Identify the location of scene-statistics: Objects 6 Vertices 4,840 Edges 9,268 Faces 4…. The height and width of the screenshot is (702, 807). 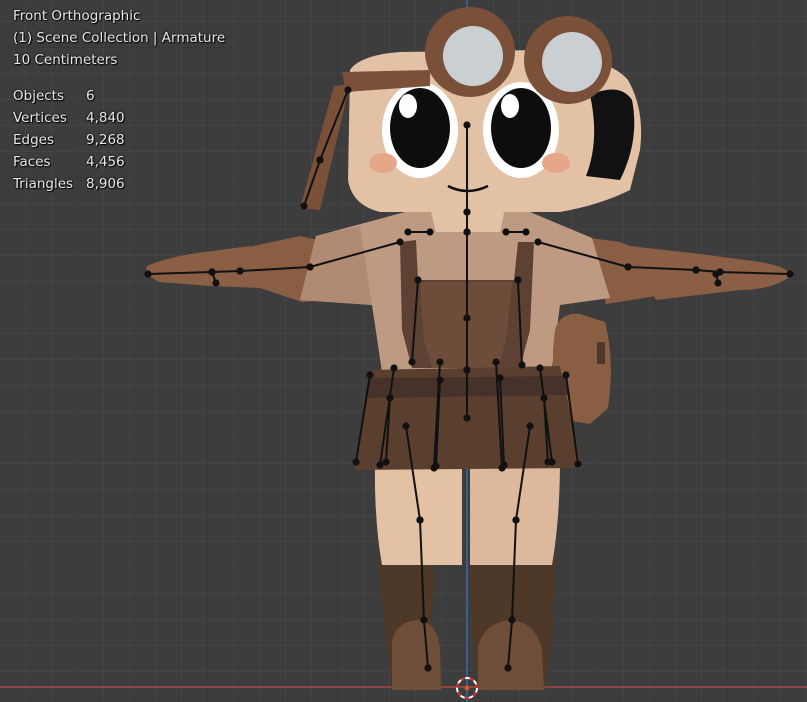
(119, 140).